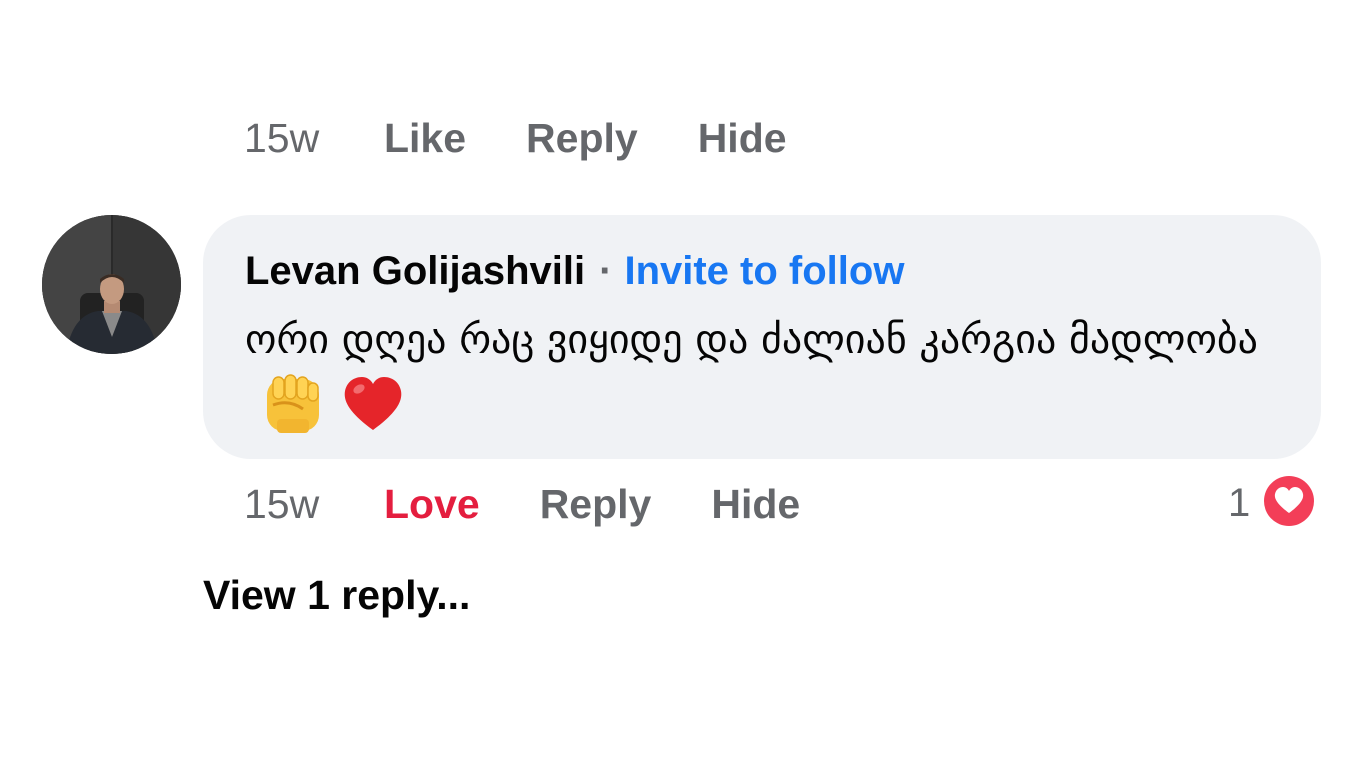 The image size is (1366, 768). Describe the element at coordinates (1289, 503) in the screenshot. I see `love-reaction-icon` at that location.